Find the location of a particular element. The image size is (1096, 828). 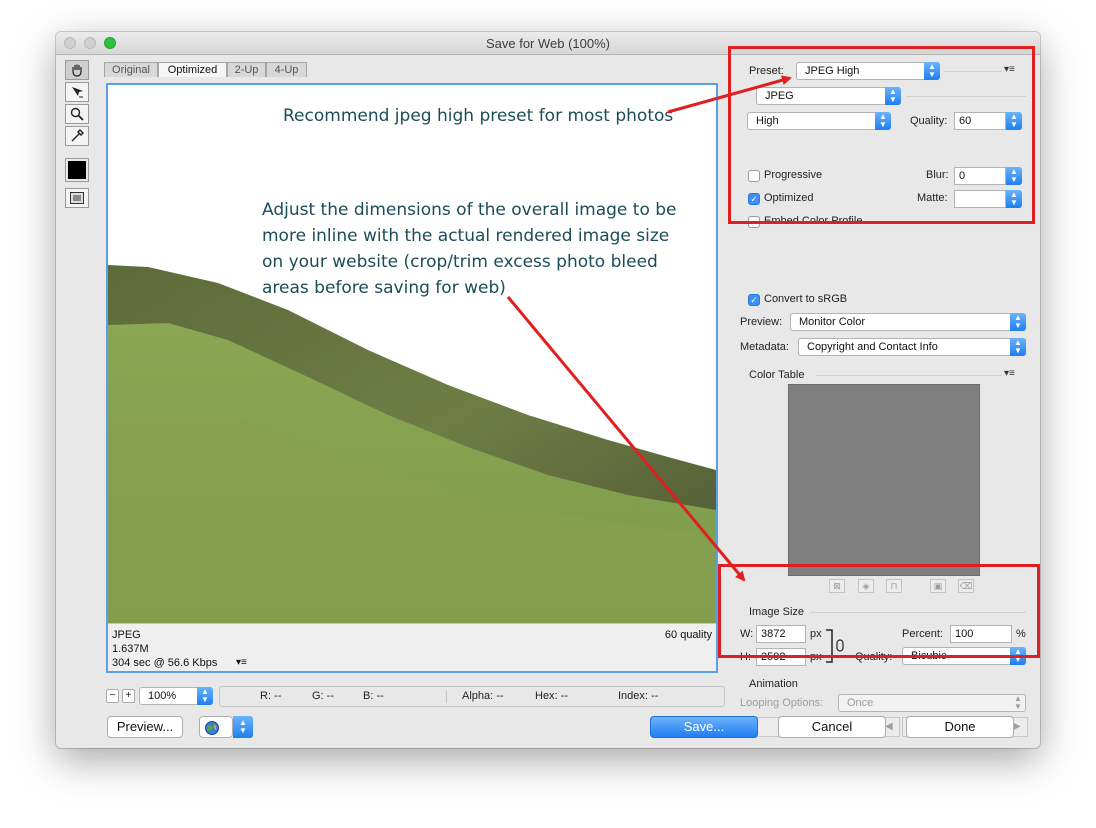

preset-arrow is located at coordinates (729, 94).